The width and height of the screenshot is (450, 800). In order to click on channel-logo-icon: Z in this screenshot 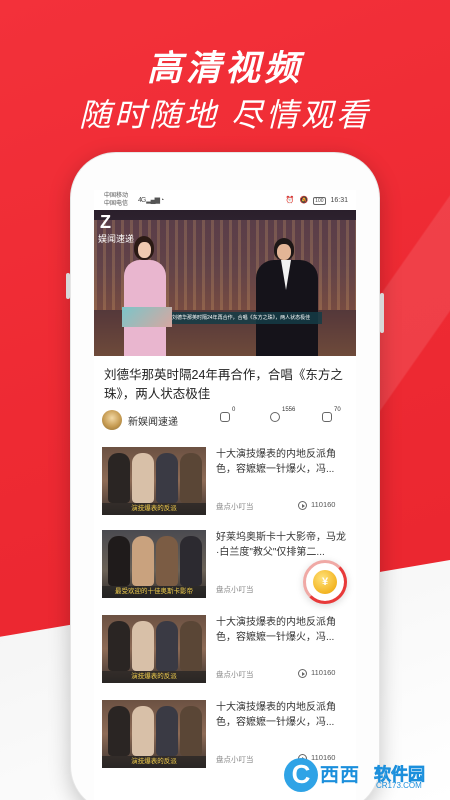, I will do `click(105, 222)`.